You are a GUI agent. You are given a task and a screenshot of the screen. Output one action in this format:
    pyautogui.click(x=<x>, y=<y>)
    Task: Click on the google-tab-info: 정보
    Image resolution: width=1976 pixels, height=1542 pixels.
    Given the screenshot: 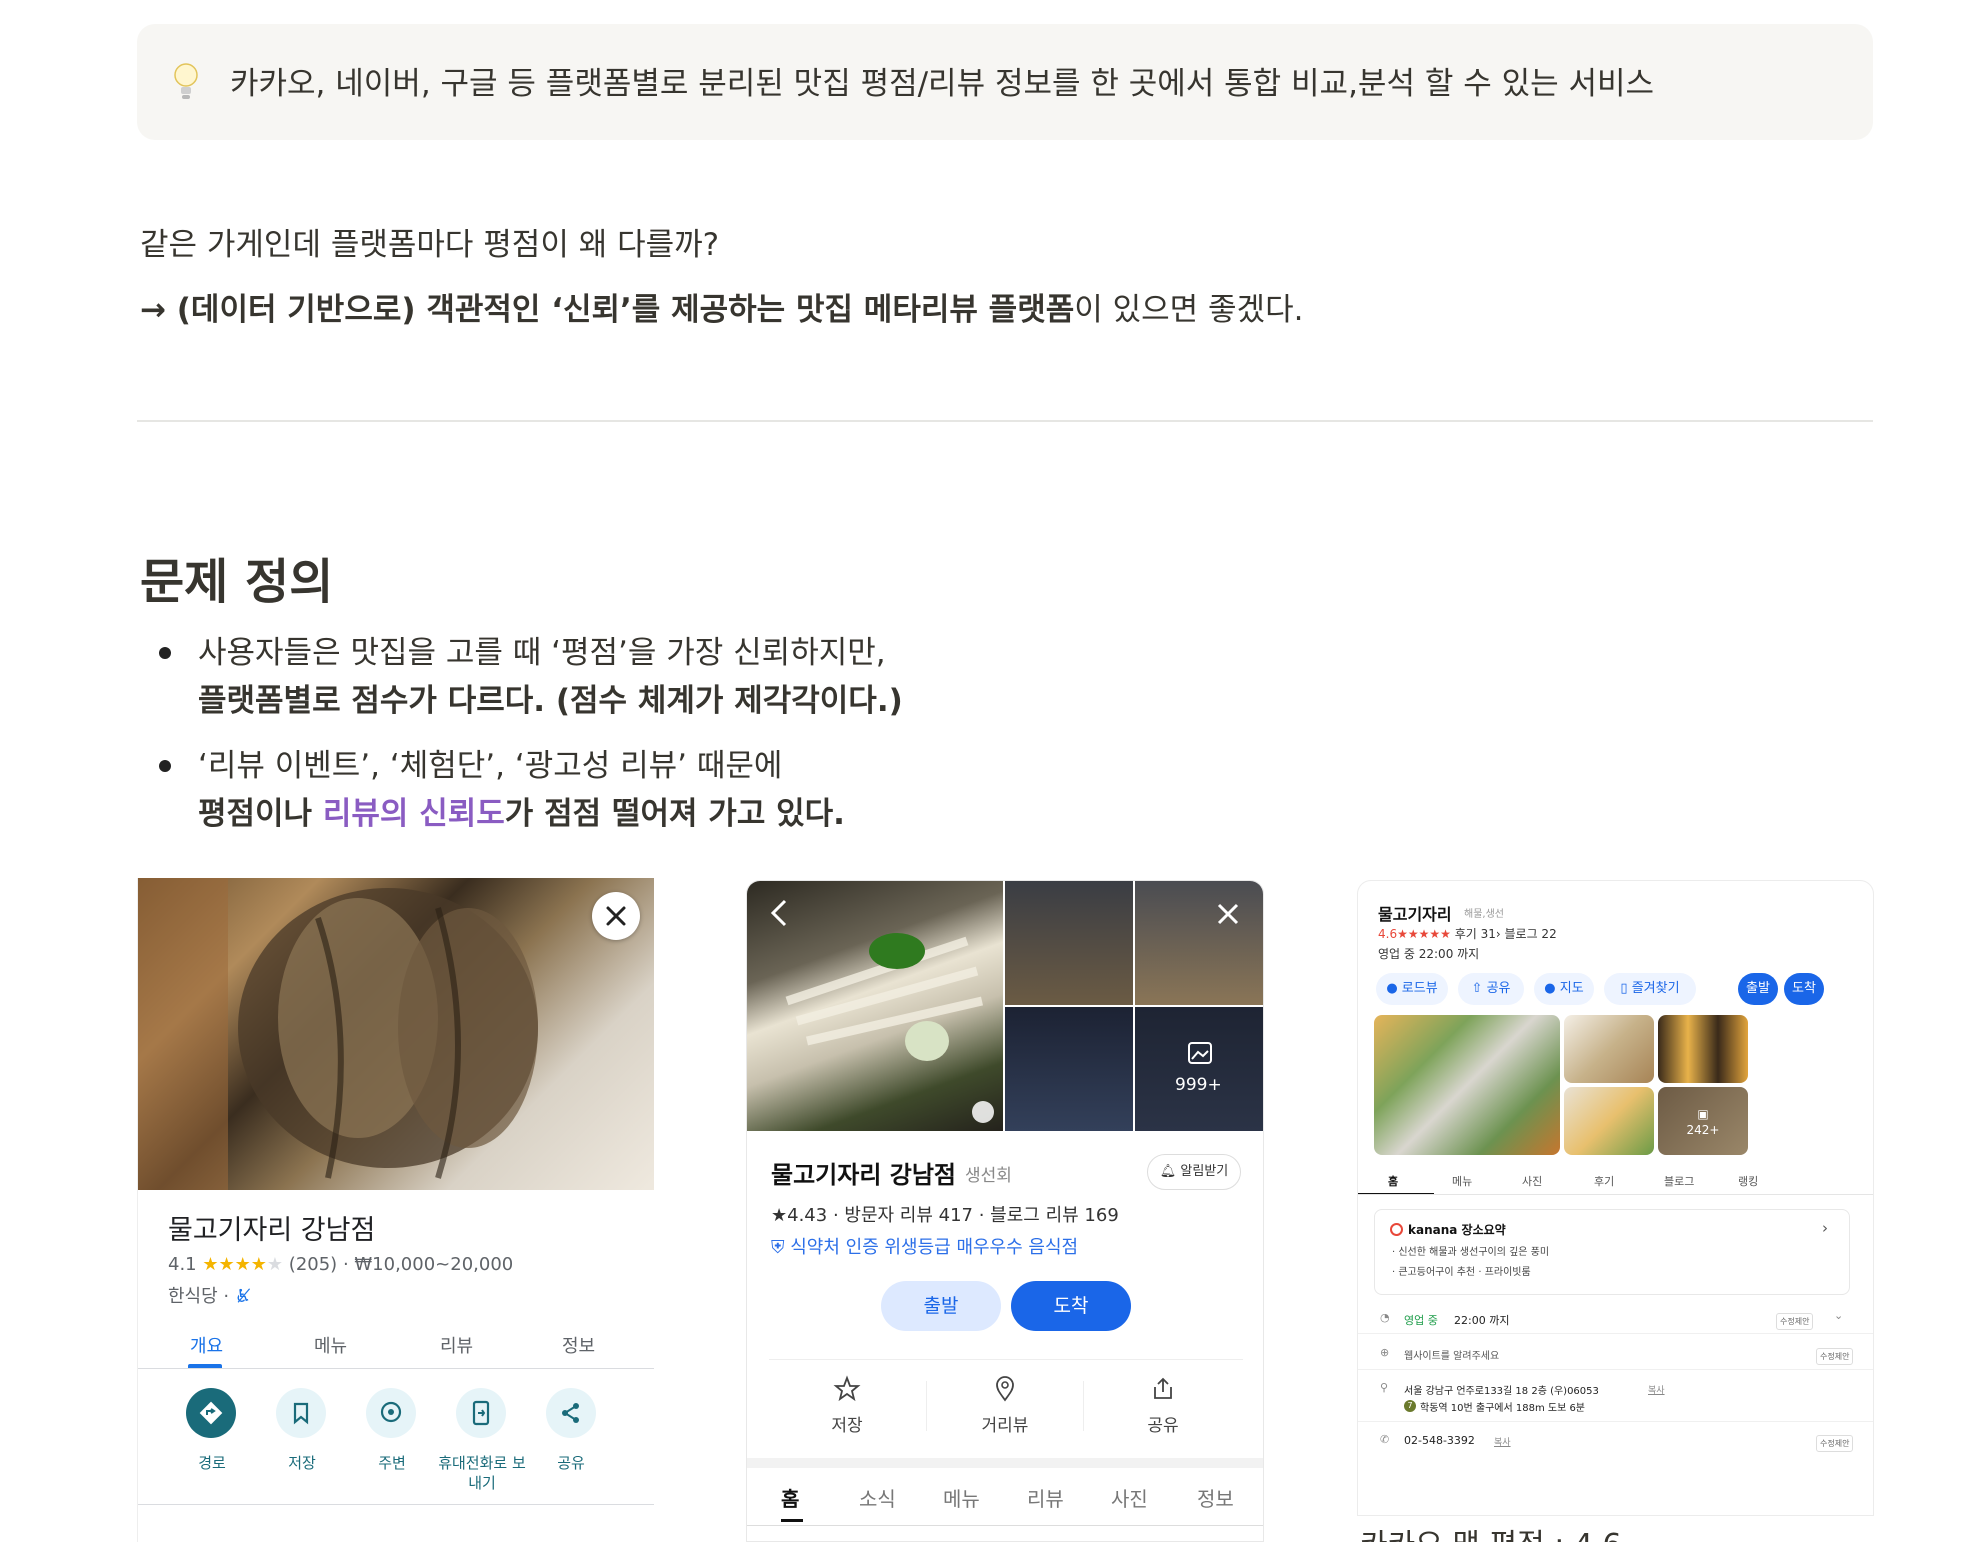 What is the action you would take?
    pyautogui.click(x=578, y=1345)
    